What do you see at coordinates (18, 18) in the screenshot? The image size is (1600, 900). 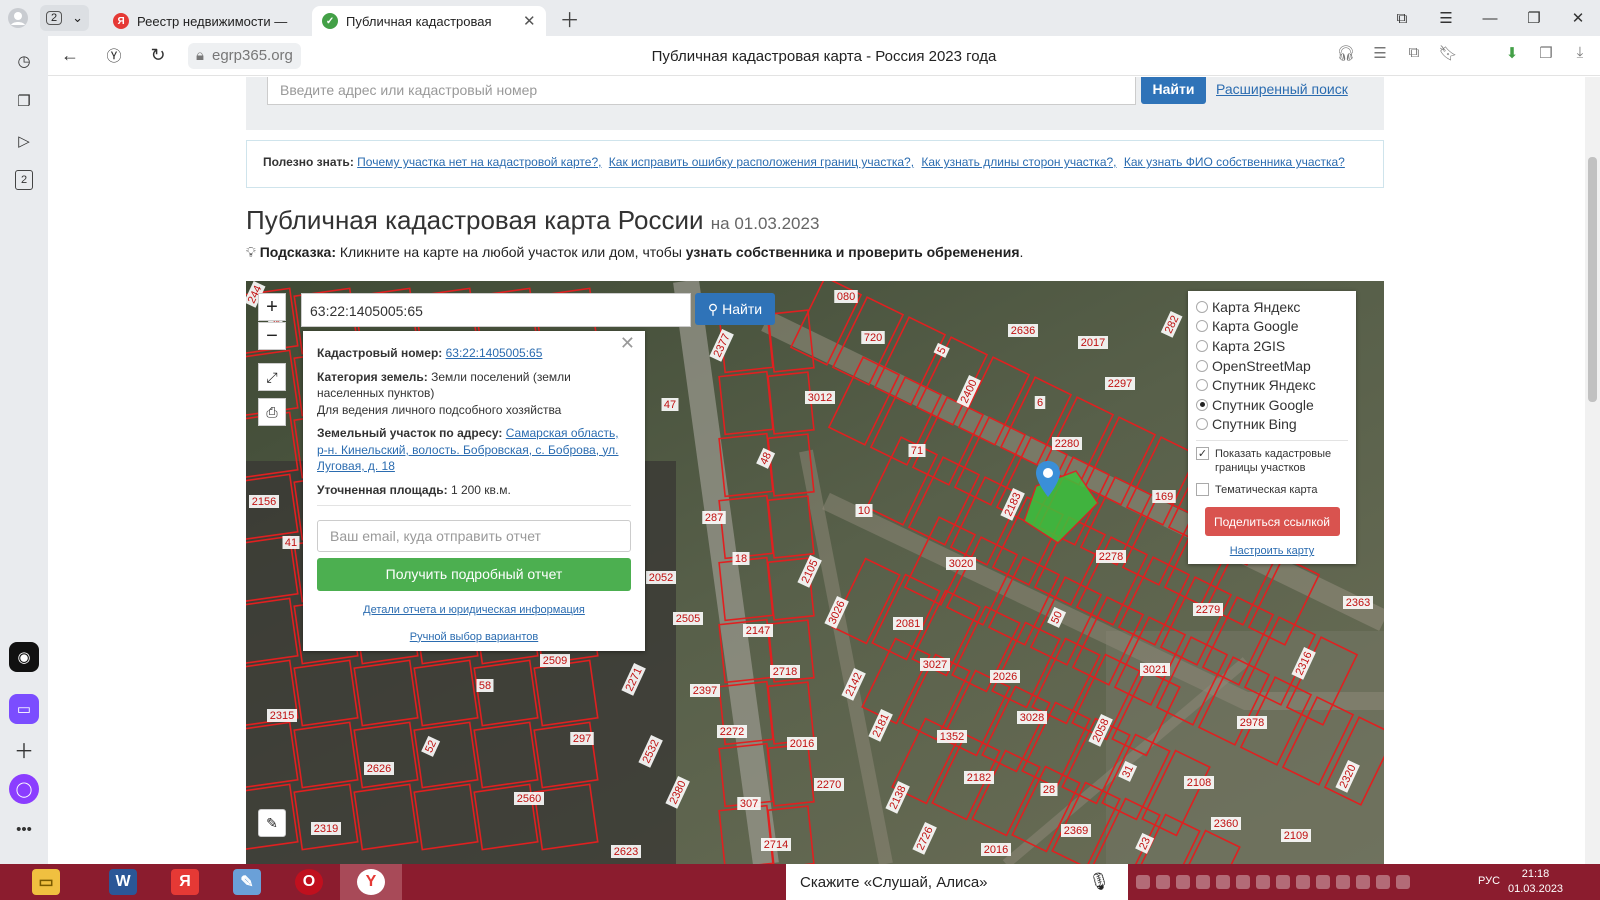 I see `profile-icon` at bounding box center [18, 18].